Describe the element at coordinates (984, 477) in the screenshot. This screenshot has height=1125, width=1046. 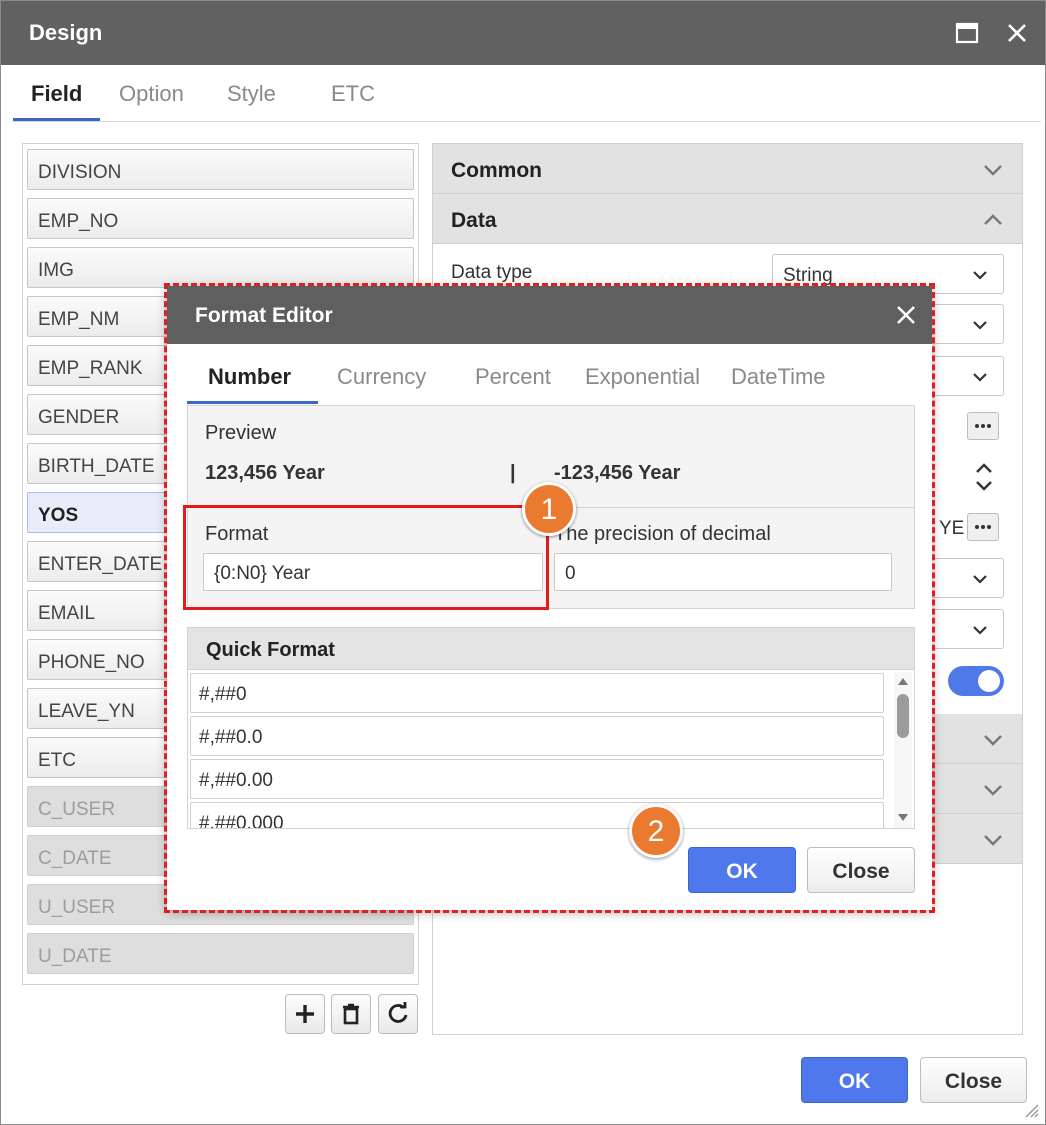
I see `spinner-icon` at that location.